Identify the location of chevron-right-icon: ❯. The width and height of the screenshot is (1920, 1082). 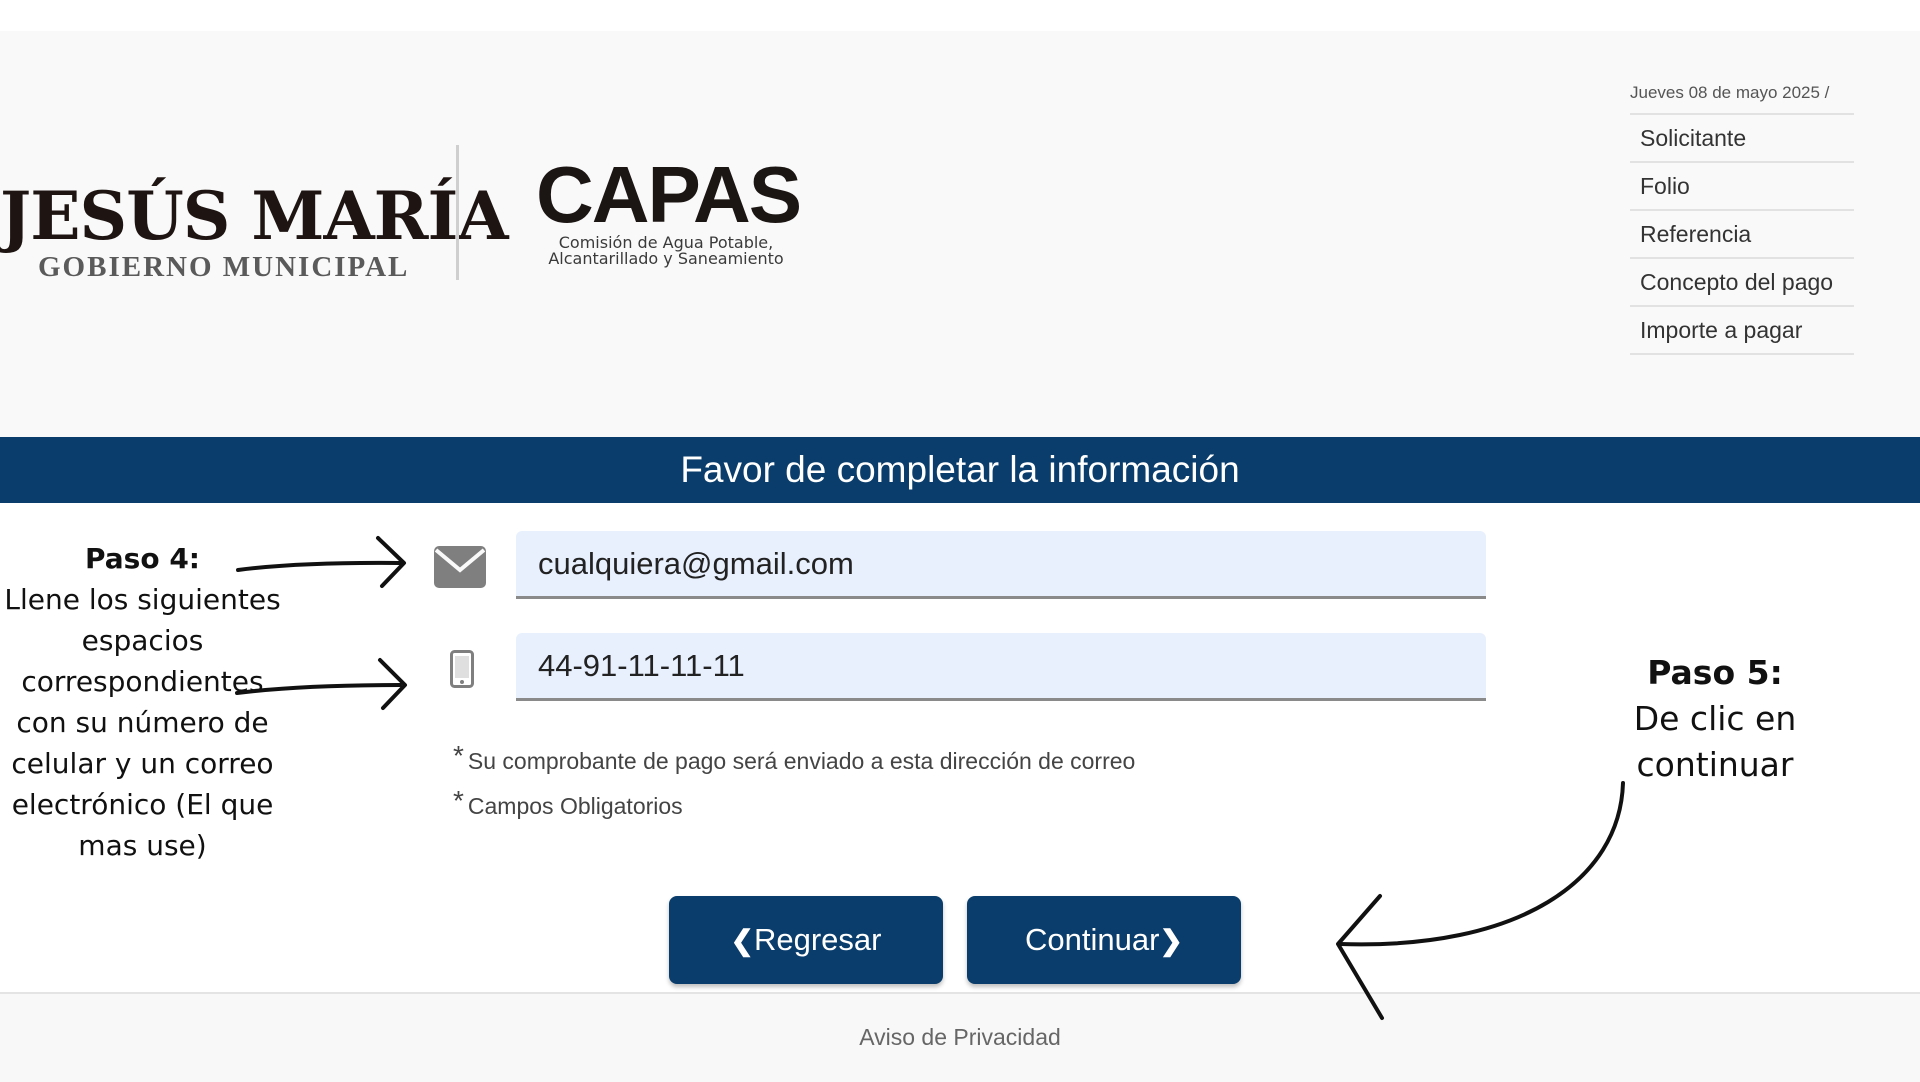
(1171, 940).